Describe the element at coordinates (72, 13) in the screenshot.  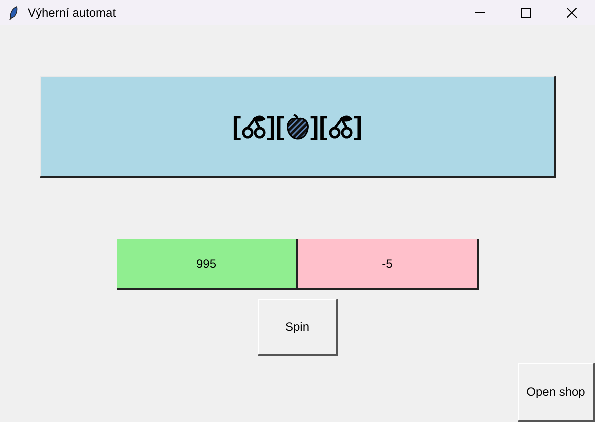
I see `window-title: Výherní automat` at that location.